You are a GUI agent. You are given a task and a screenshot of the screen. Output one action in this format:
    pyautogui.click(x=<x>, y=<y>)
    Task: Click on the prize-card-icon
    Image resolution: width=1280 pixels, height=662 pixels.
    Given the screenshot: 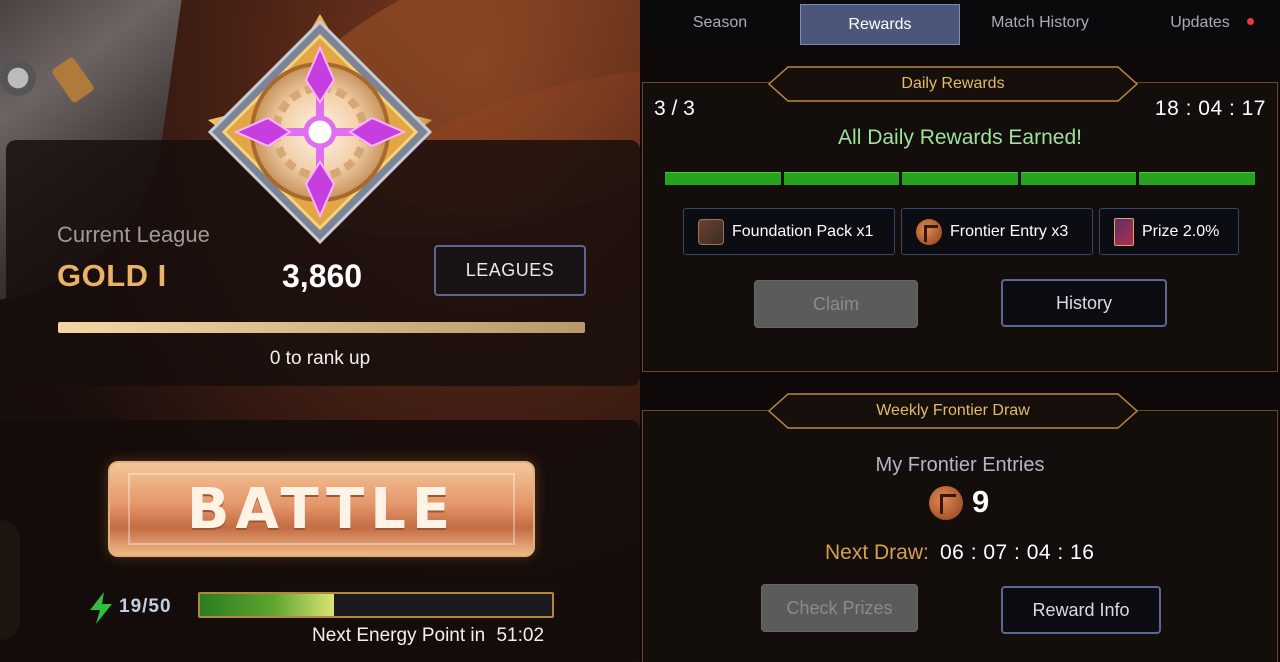 What is the action you would take?
    pyautogui.click(x=1124, y=231)
    